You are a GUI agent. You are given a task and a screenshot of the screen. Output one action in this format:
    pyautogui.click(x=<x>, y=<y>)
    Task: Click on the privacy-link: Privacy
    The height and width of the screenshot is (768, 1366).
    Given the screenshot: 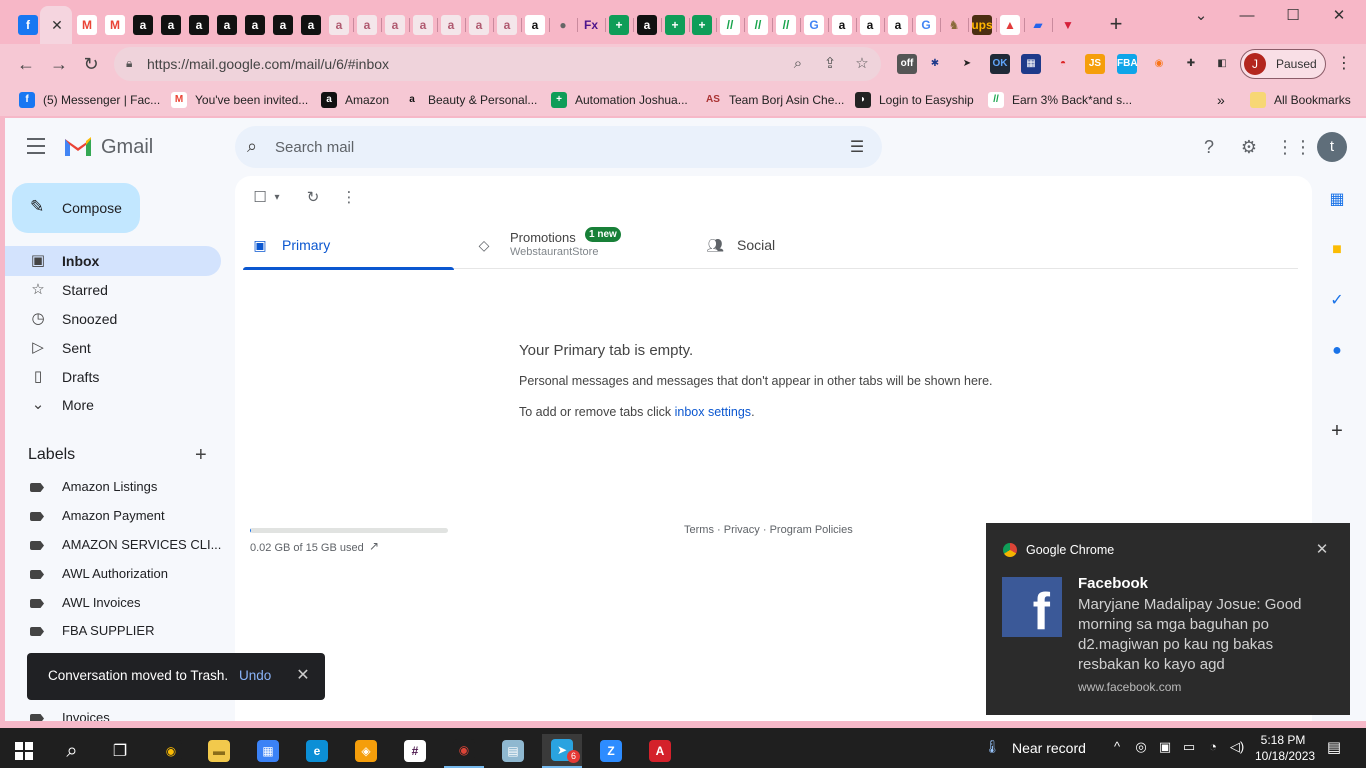 What is the action you would take?
    pyautogui.click(x=742, y=530)
    